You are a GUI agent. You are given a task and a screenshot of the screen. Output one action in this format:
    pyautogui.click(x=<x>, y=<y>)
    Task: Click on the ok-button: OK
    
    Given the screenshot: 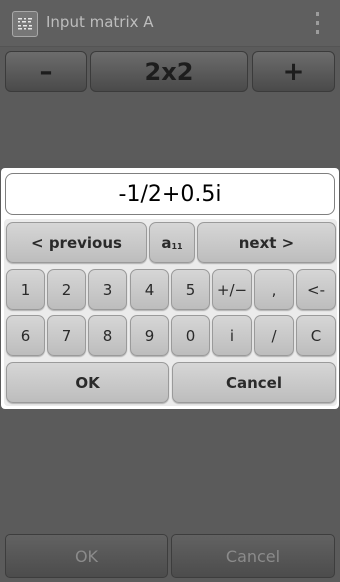 What is the action you would take?
    pyautogui.click(x=86, y=556)
    